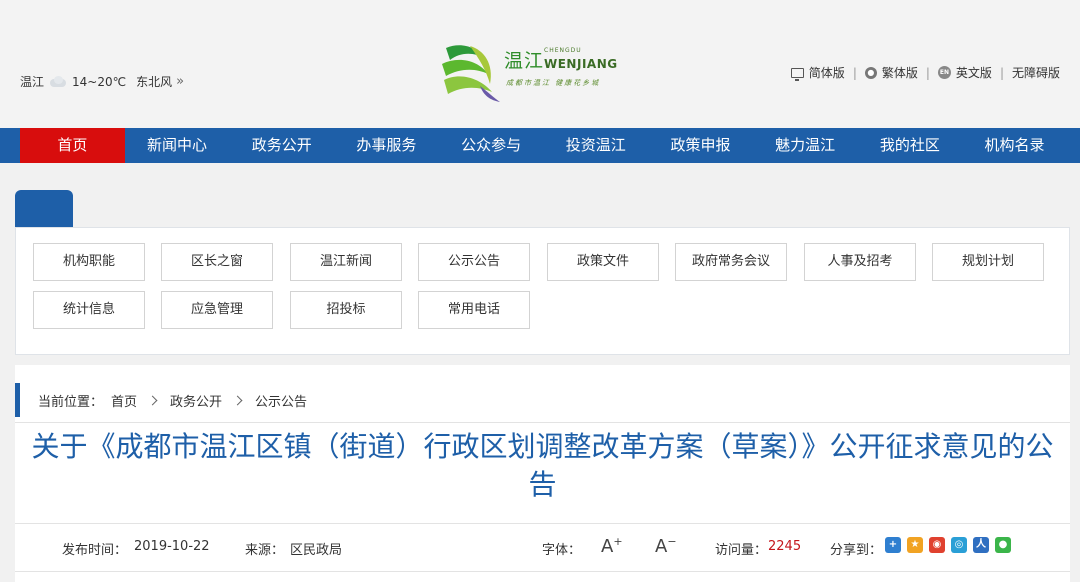 Image resolution: width=1080 pixels, height=582 pixels. I want to click on breadcrumb-accent, so click(17, 400).